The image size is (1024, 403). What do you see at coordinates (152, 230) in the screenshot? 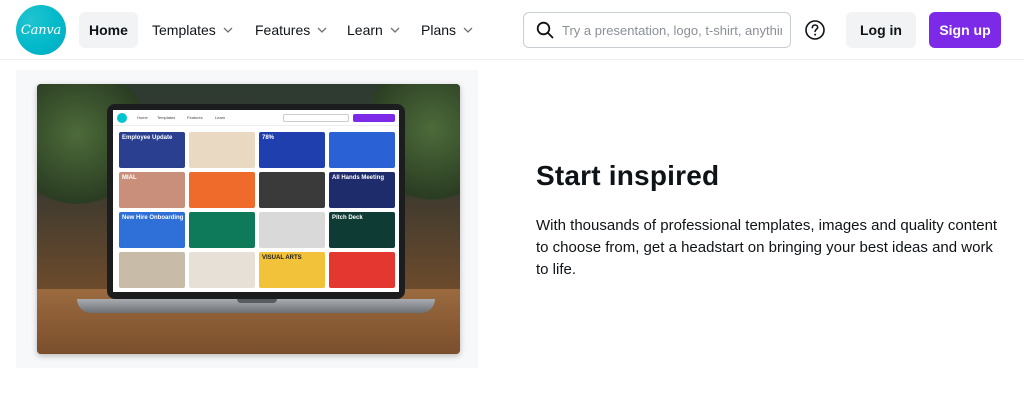
I see `template-thumbnail: New Hire Onboarding` at bounding box center [152, 230].